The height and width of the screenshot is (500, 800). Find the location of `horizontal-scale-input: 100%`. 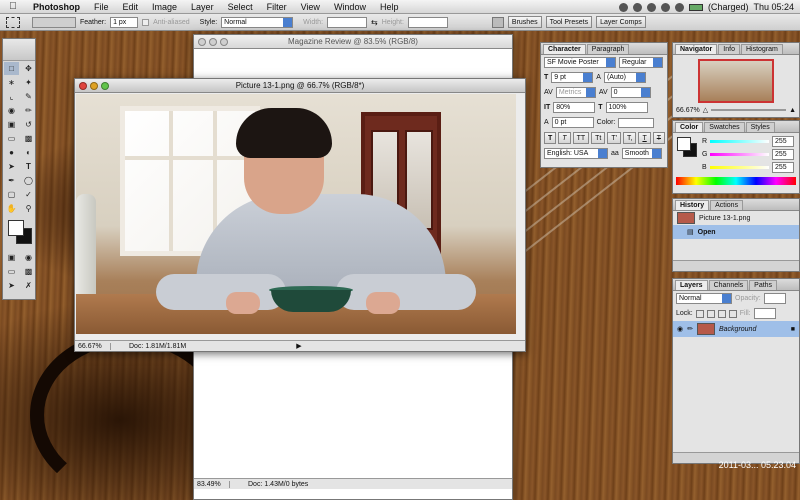

horizontal-scale-input: 100% is located at coordinates (626, 107).